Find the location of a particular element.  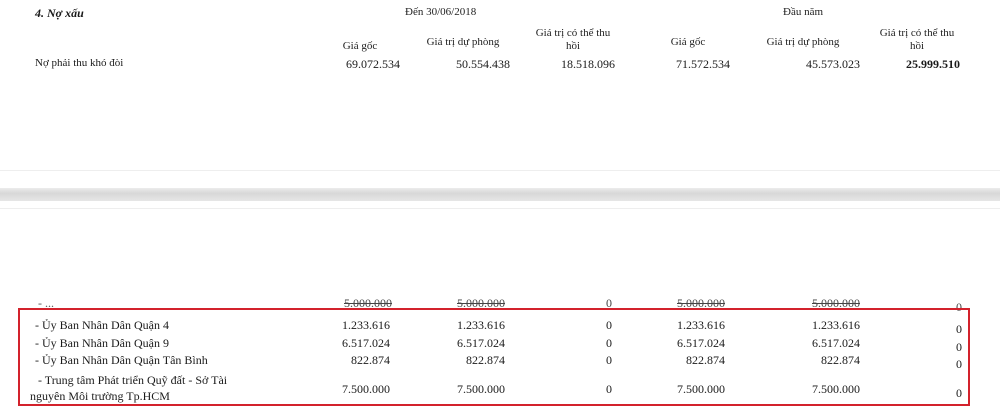

col-header-current-recoverable-line2: hồi is located at coordinates (573, 46).